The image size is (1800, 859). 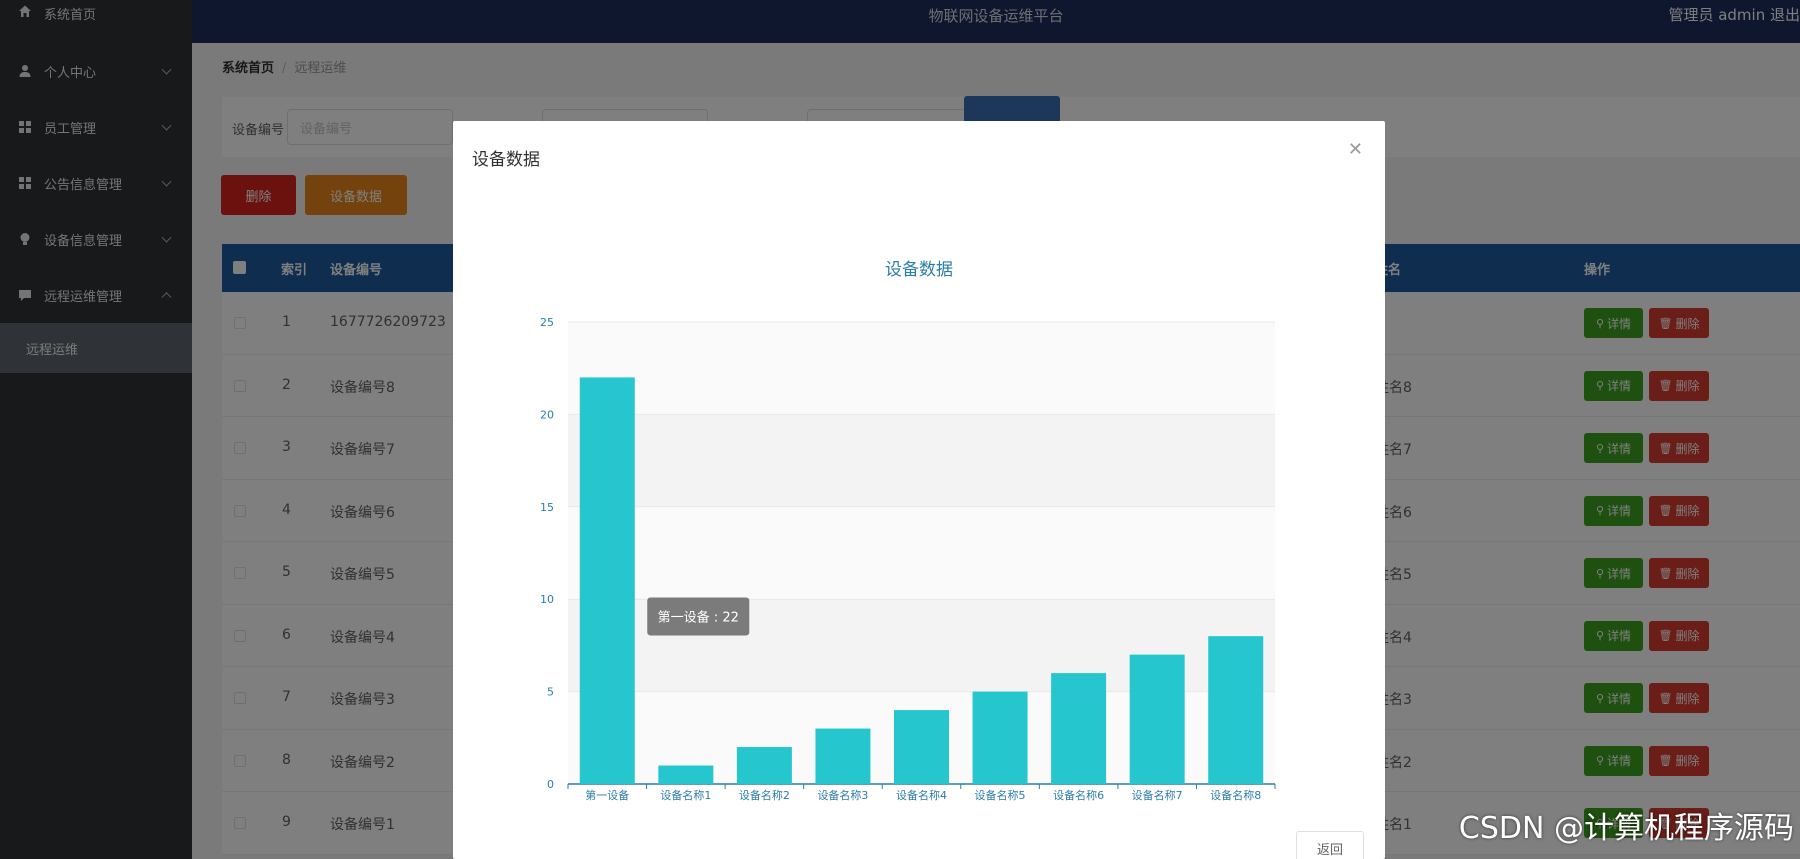 What do you see at coordinates (919, 270) in the screenshot?
I see `chart-title: 设备数据` at bounding box center [919, 270].